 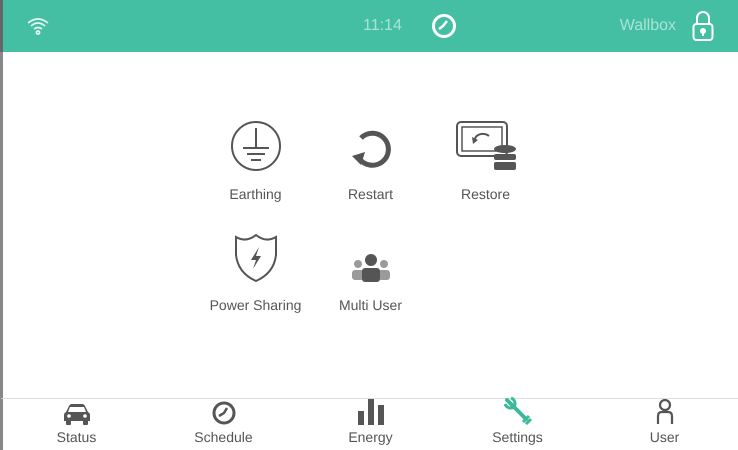 I want to click on wifi-icon, so click(x=38, y=26).